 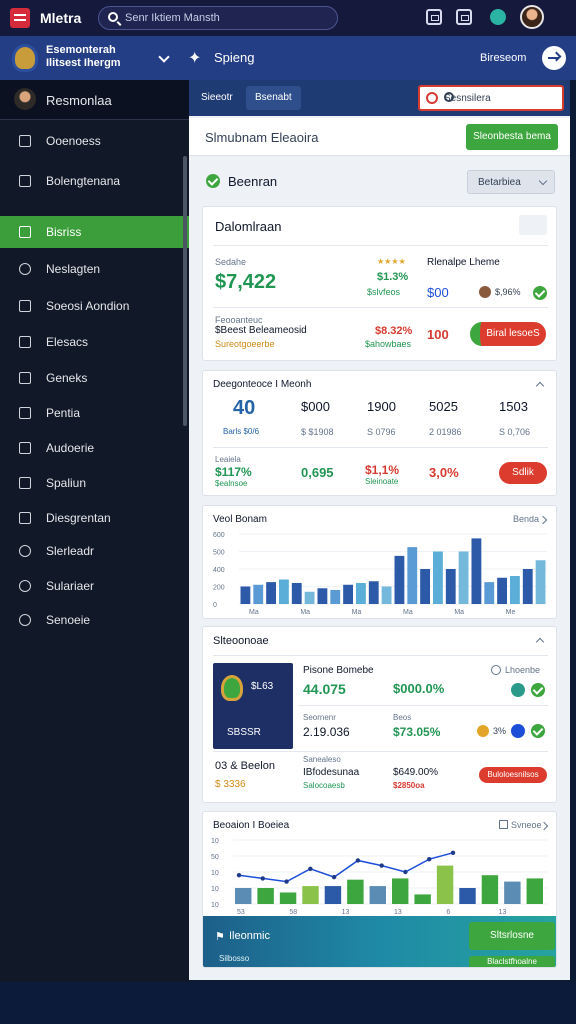 I want to click on org-switcher: Esemonterah Ilitsest Ihergm, so click(x=101, y=57).